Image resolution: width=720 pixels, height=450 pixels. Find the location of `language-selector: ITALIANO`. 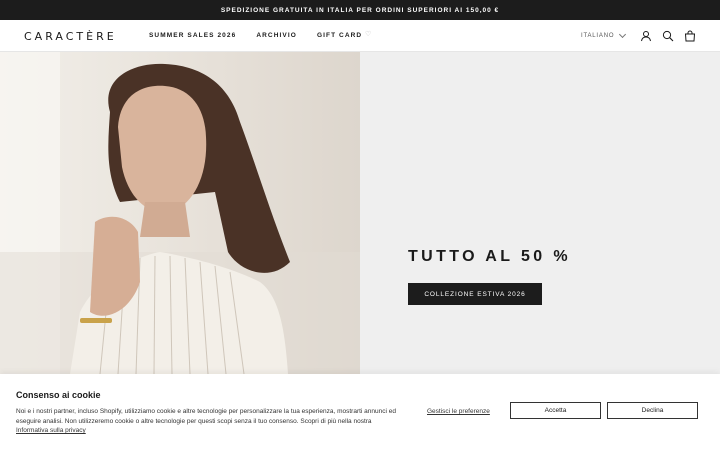

language-selector: ITALIANO is located at coordinates (604, 34).